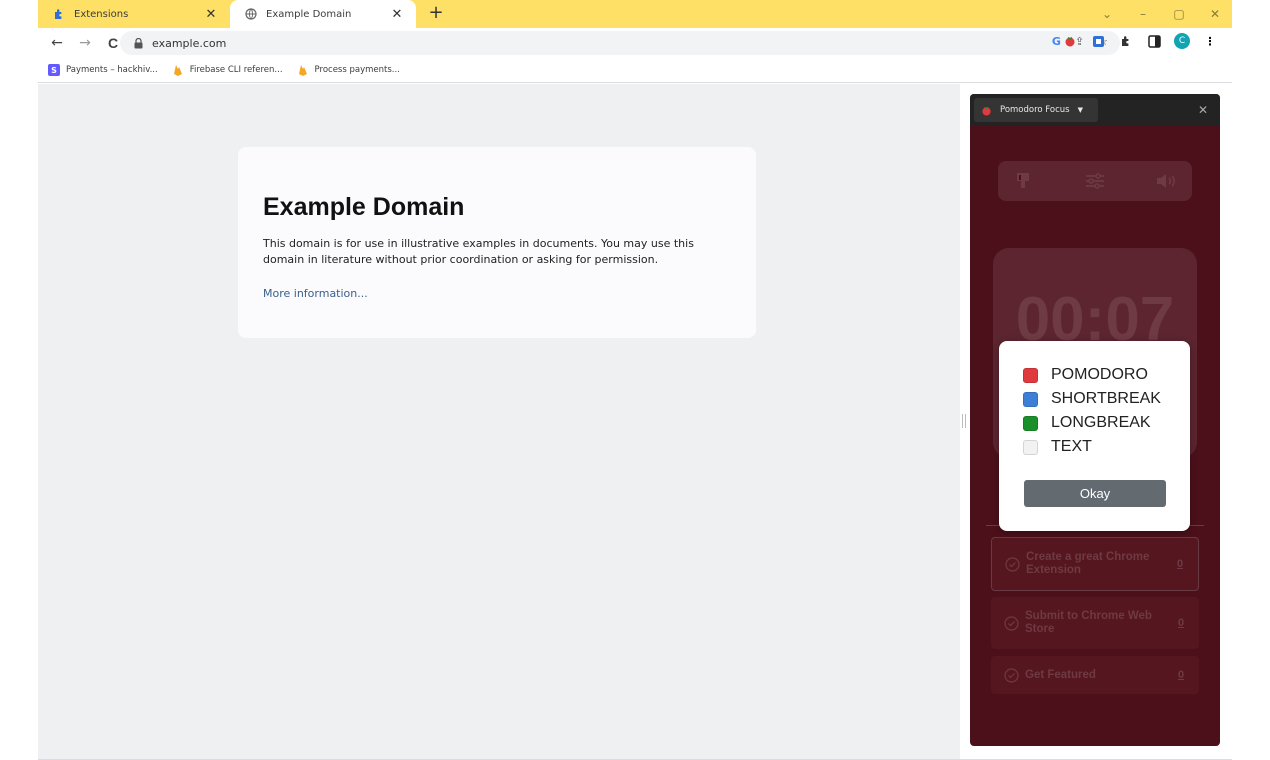 This screenshot has width=1270, height=760. What do you see at coordinates (1088, 622) in the screenshot?
I see `task-label: Submit to Chrome Web Store` at bounding box center [1088, 622].